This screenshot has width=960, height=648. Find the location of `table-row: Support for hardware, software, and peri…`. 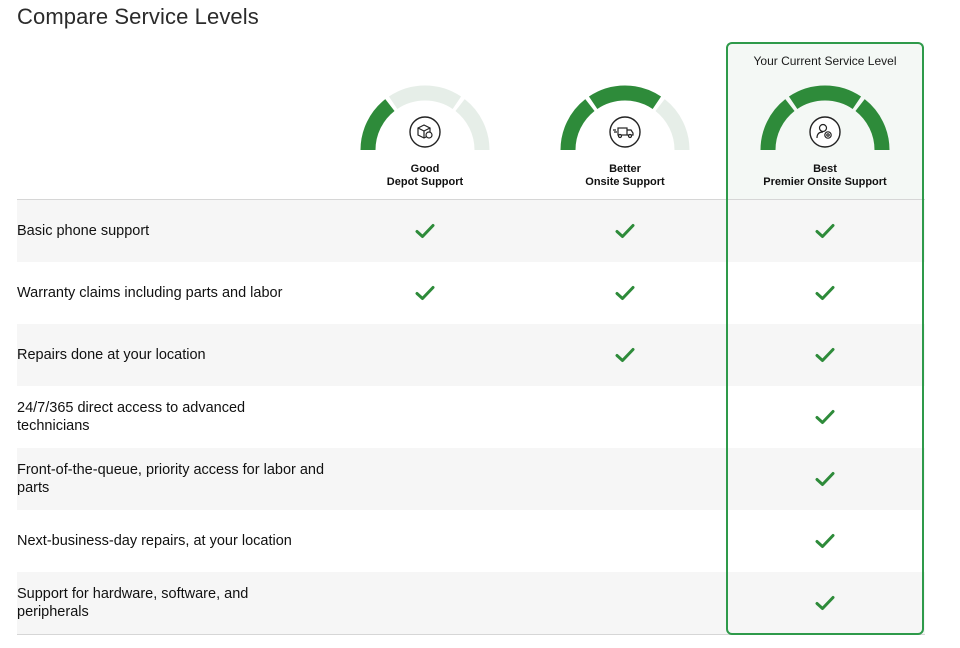

table-row: Support for hardware, software, and peri… is located at coordinates (471, 603).